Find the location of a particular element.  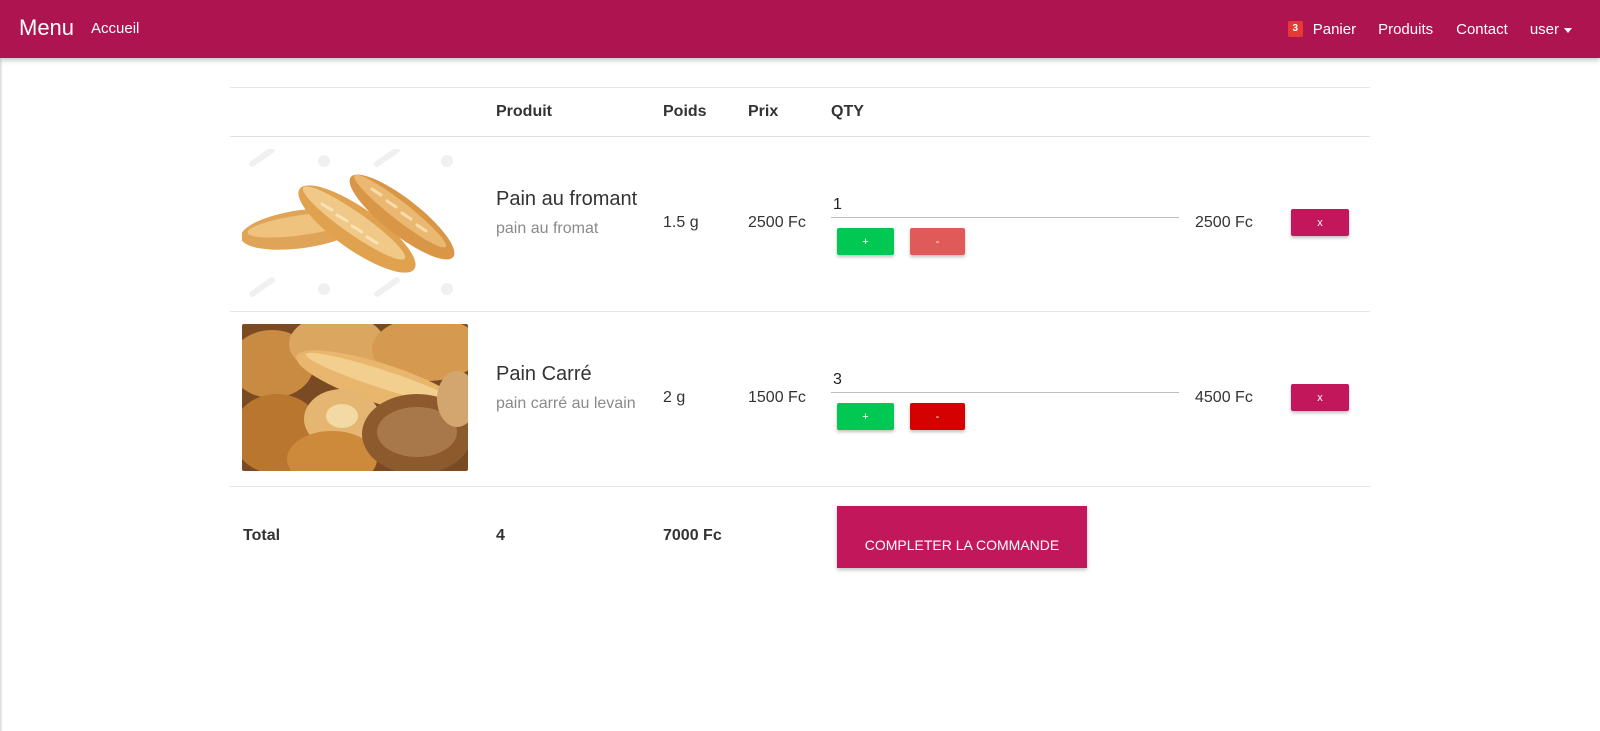

product-weight: 1.5 g is located at coordinates (681, 222).